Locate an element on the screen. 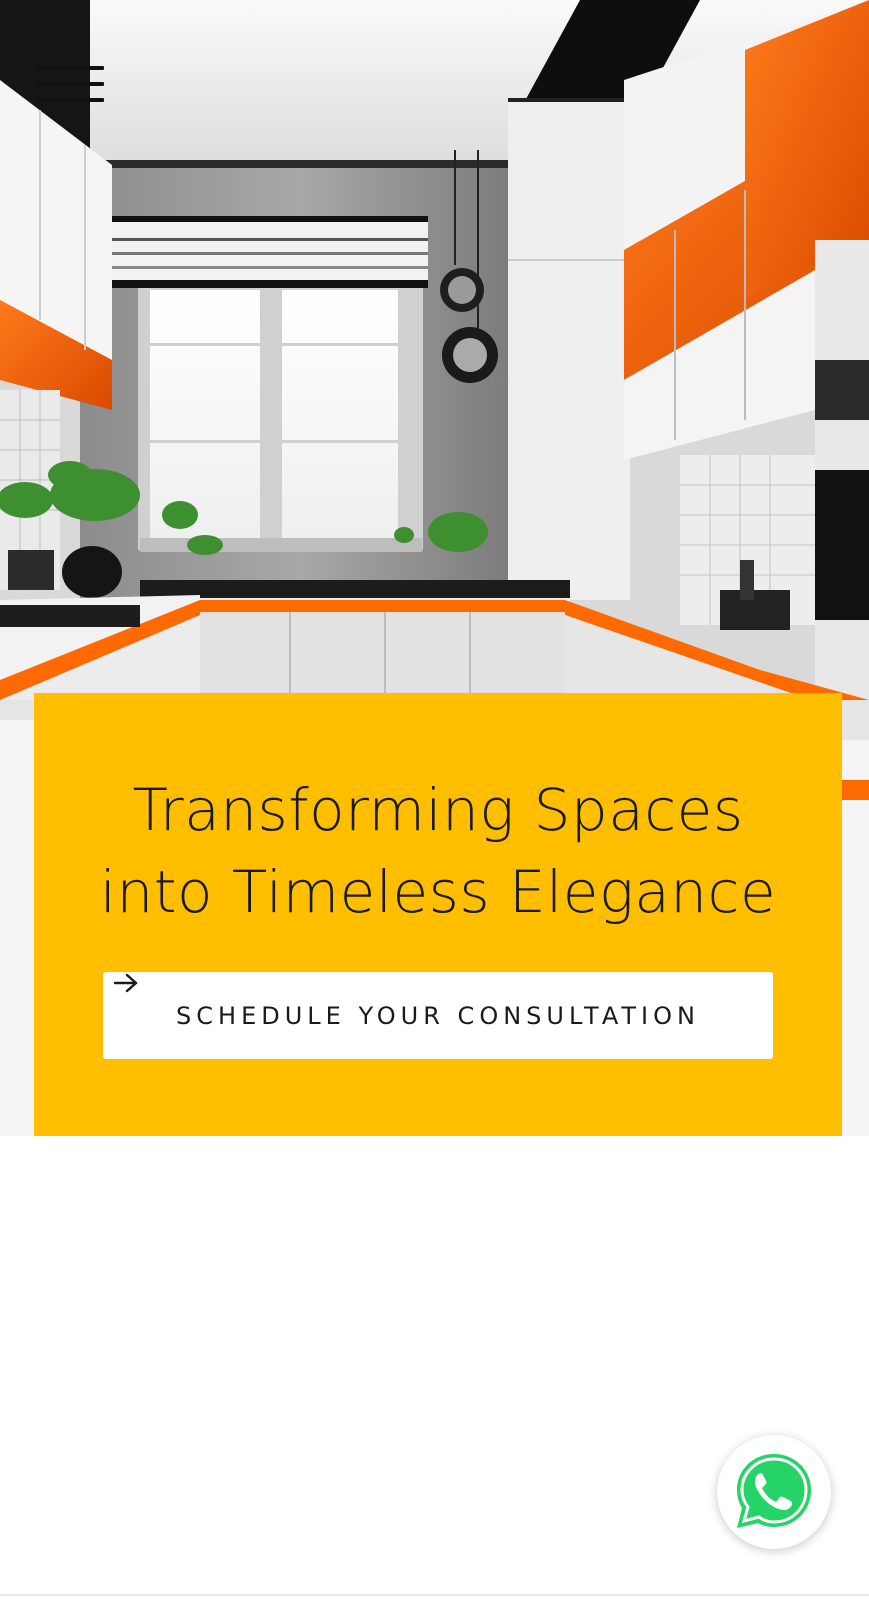  whatsapp-icon is located at coordinates (774, 1491).